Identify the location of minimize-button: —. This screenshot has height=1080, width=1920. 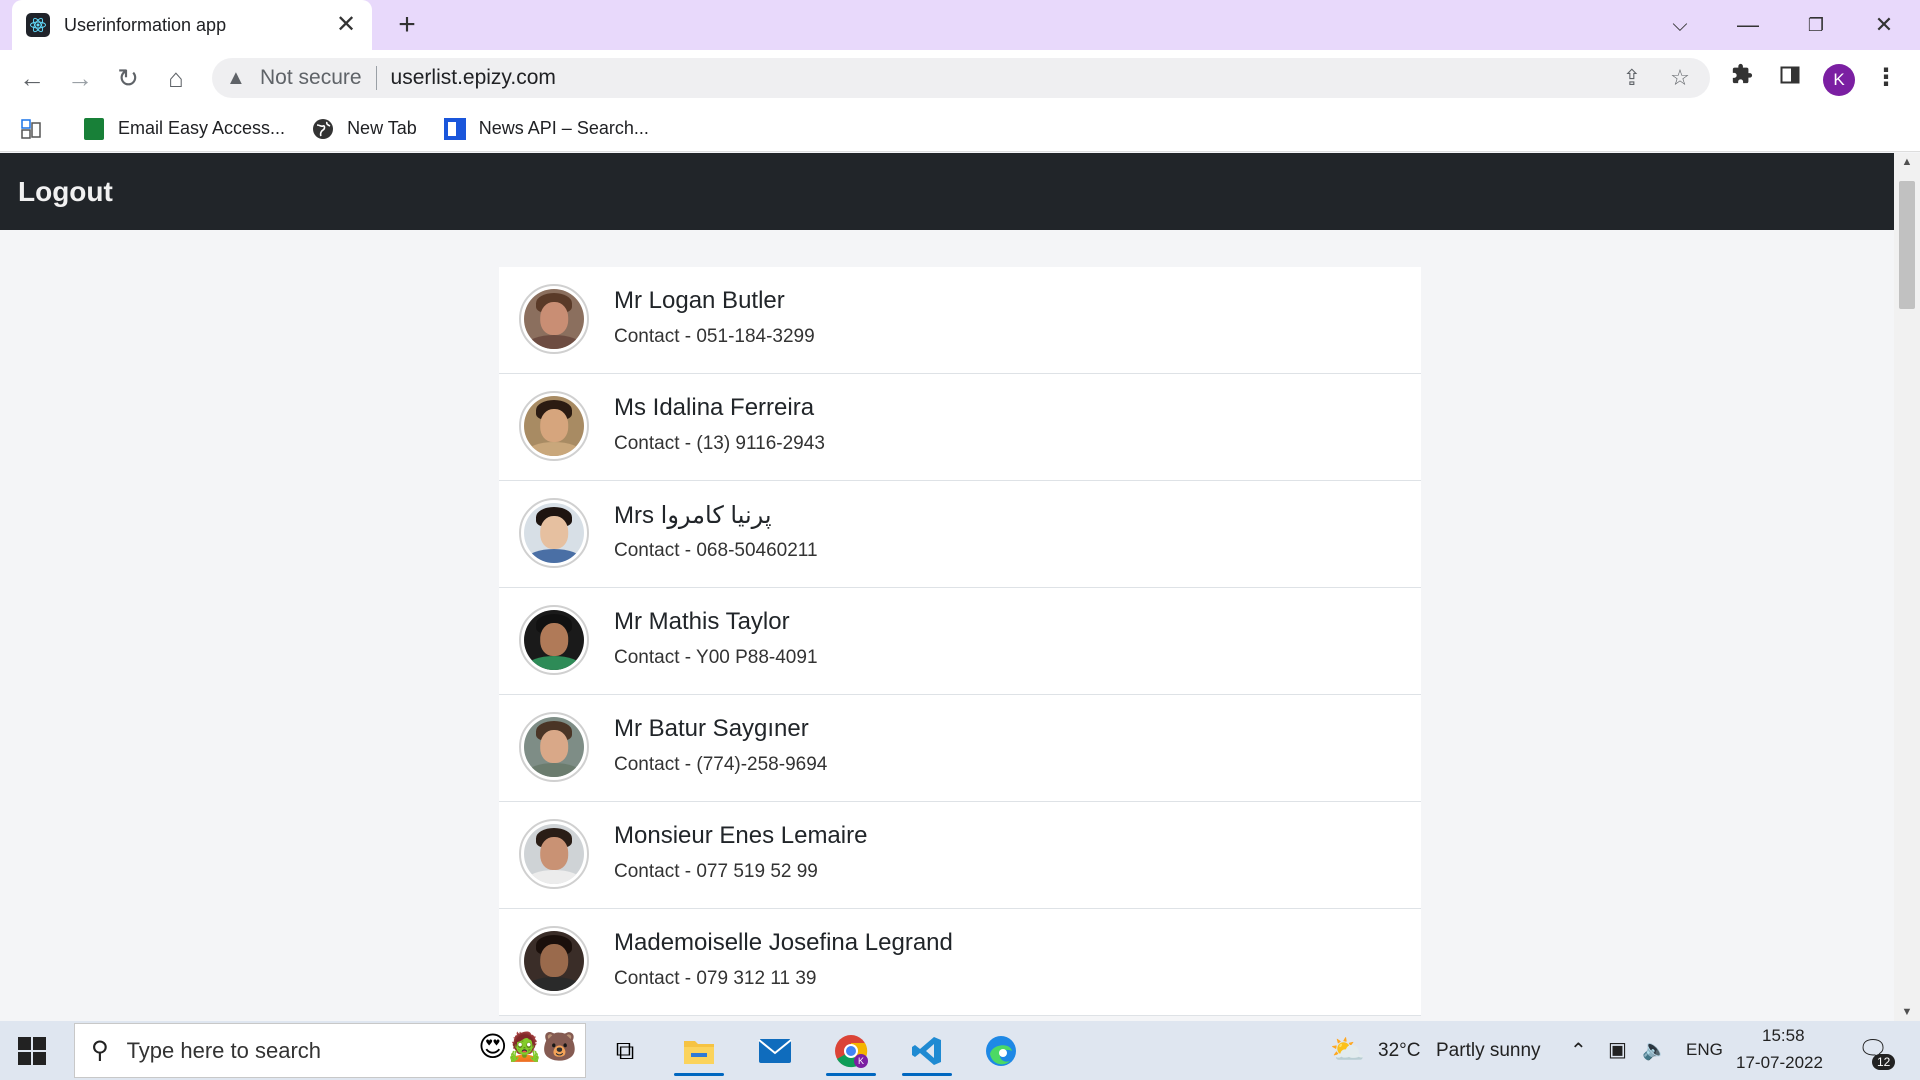
(1748, 25).